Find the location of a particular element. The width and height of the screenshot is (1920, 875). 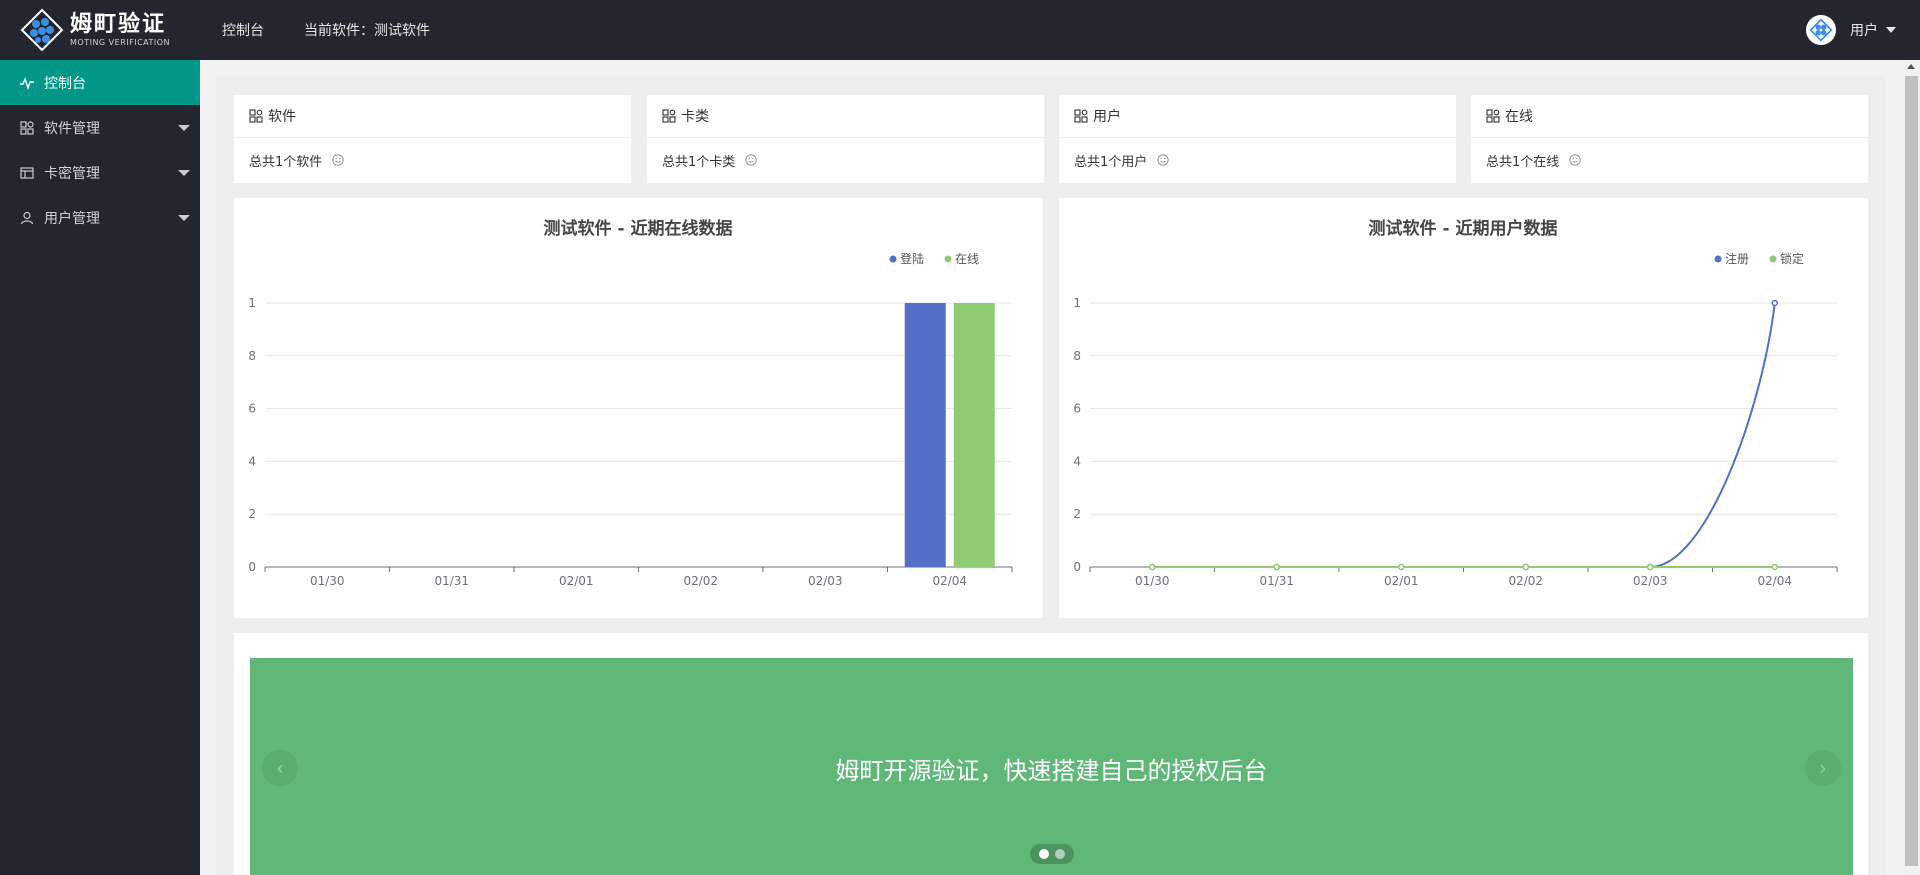

avatar-logo-icon is located at coordinates (1821, 30).